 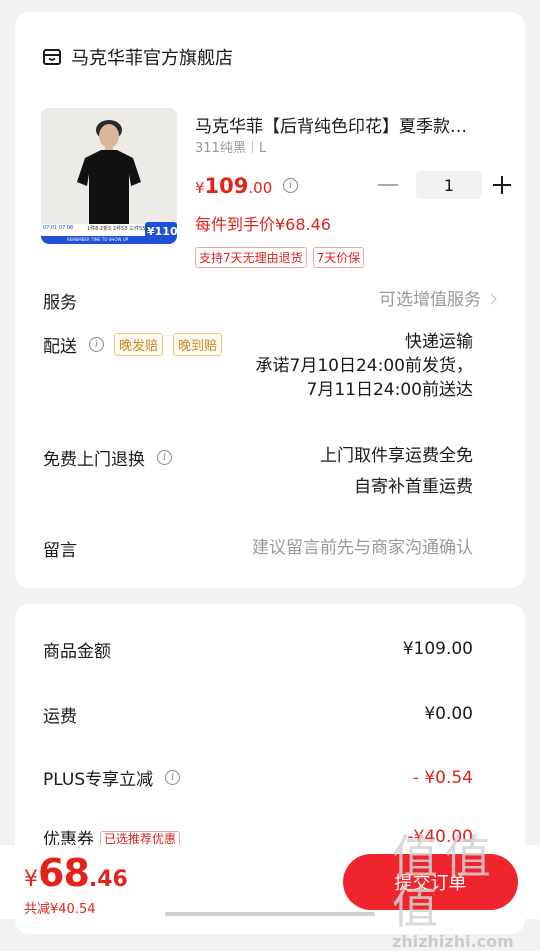 I want to click on note-label: 留言, so click(x=60, y=551).